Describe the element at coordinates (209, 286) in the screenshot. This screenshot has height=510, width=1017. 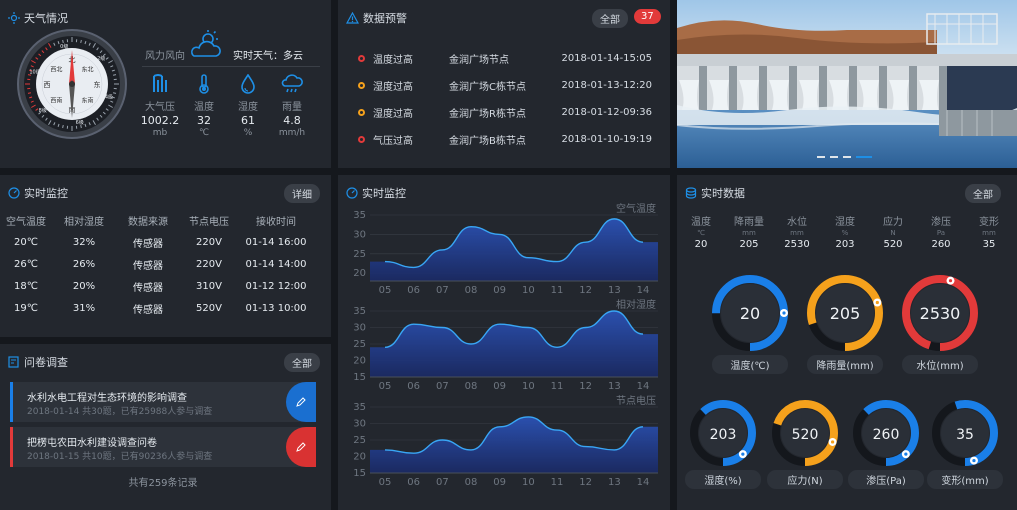
I see `table-cell: 310V` at that location.